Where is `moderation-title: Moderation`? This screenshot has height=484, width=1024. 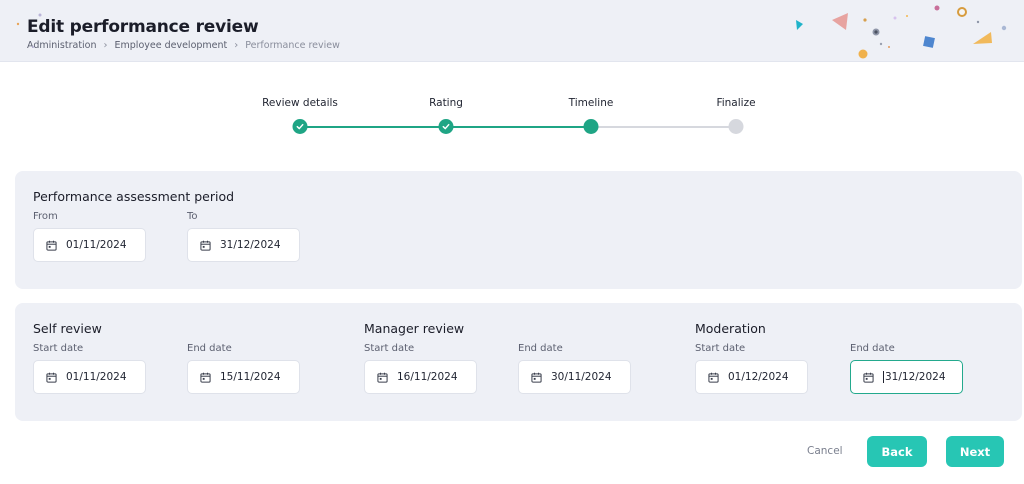
moderation-title: Moderation is located at coordinates (730, 328).